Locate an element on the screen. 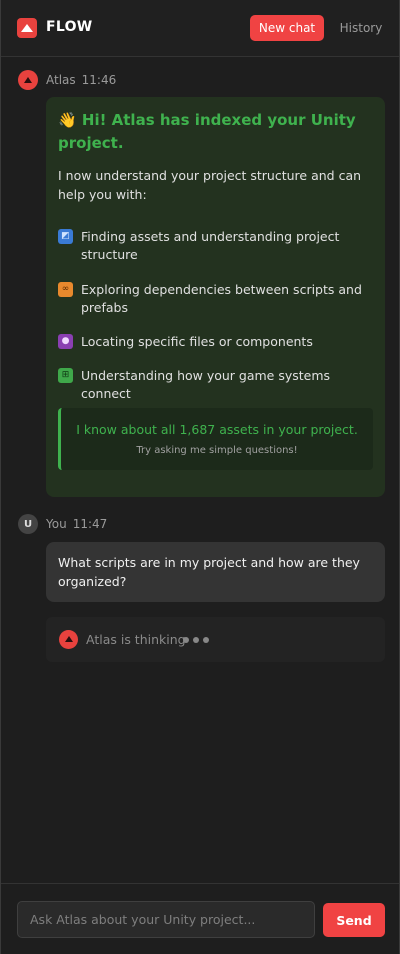 The height and width of the screenshot is (954, 400). atlas-message-meta: Atlas 11:46 is located at coordinates (81, 80).